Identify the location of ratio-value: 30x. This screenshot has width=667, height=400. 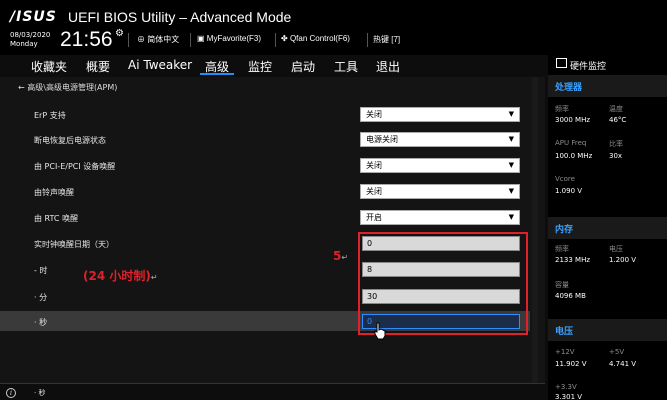
(616, 156).